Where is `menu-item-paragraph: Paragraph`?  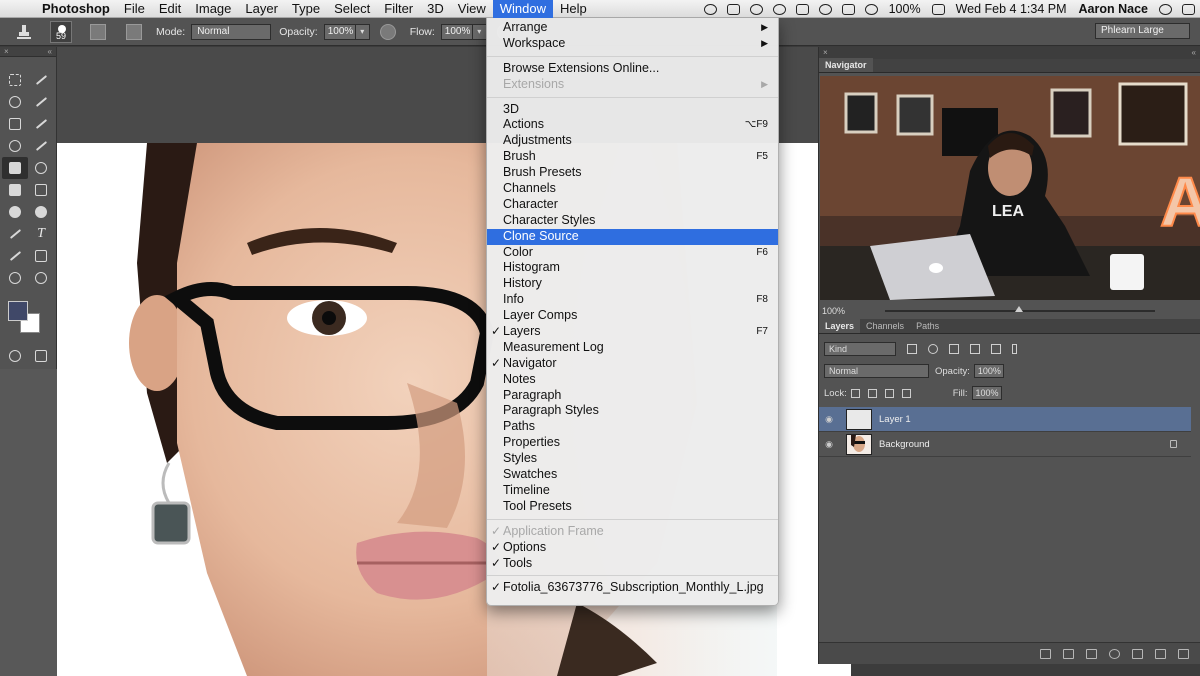 menu-item-paragraph: Paragraph is located at coordinates (632, 396).